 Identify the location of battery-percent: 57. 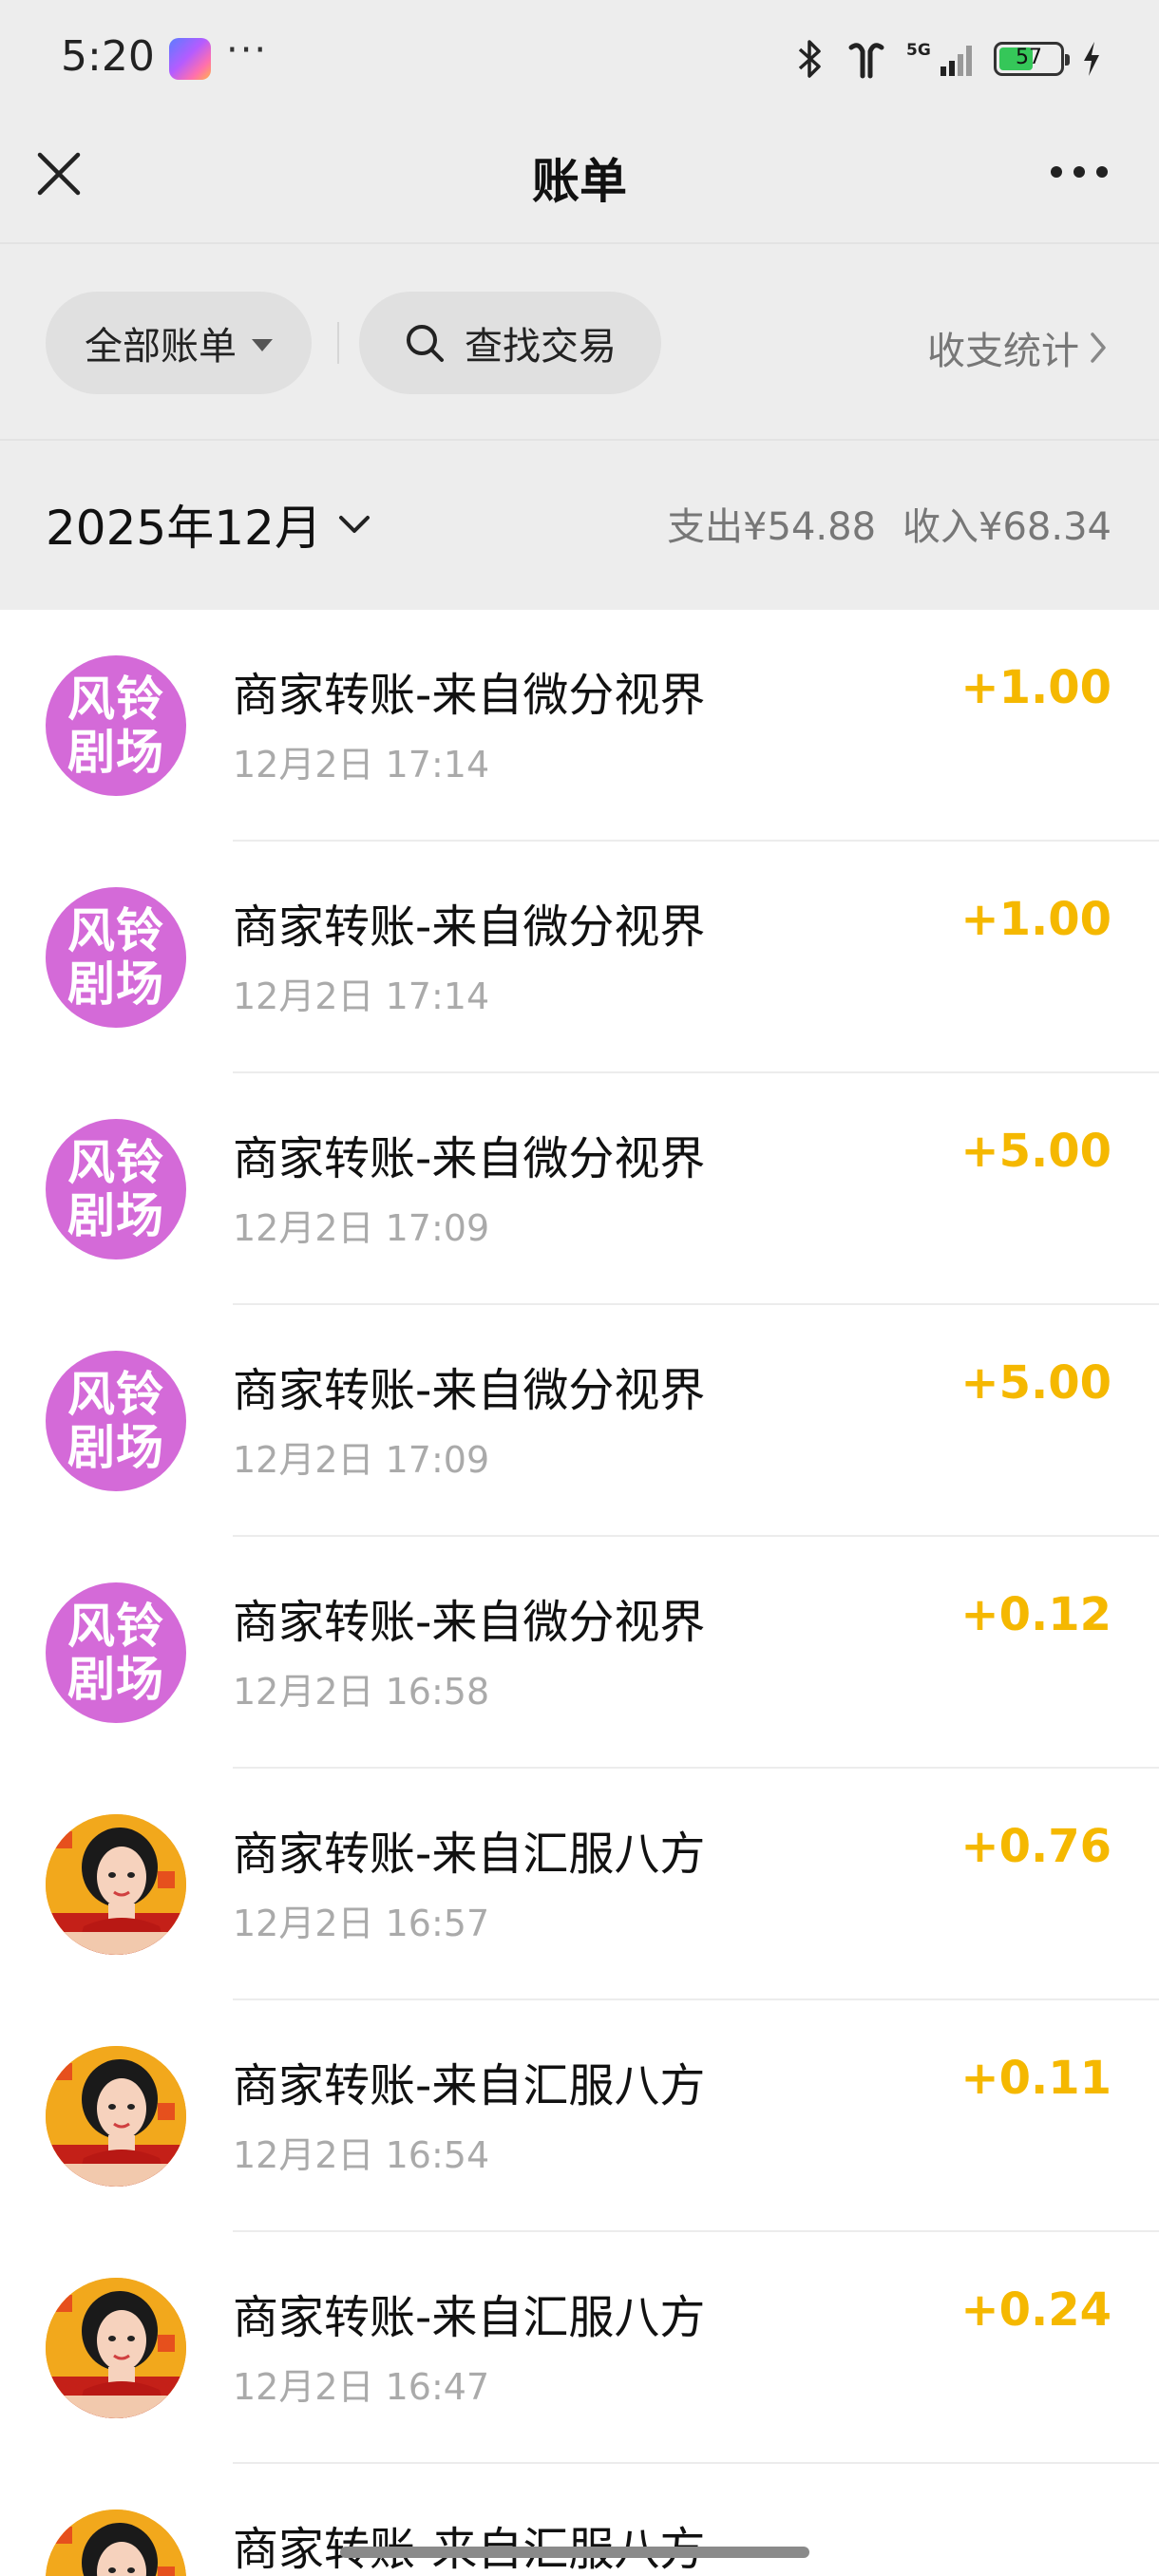
(1029, 57).